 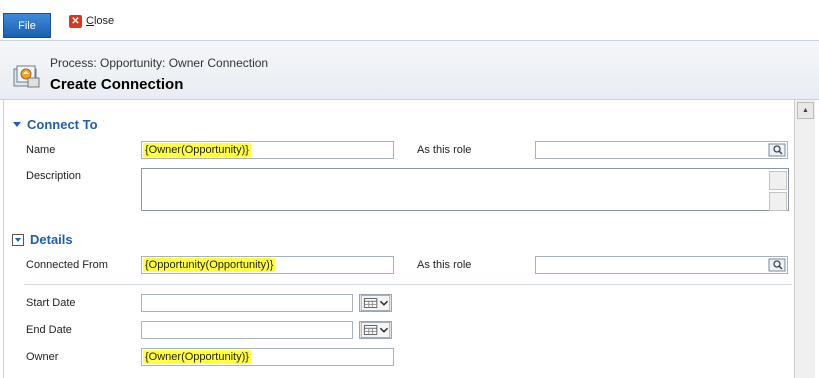 What do you see at coordinates (247, 330) in the screenshot?
I see `end-date-field` at bounding box center [247, 330].